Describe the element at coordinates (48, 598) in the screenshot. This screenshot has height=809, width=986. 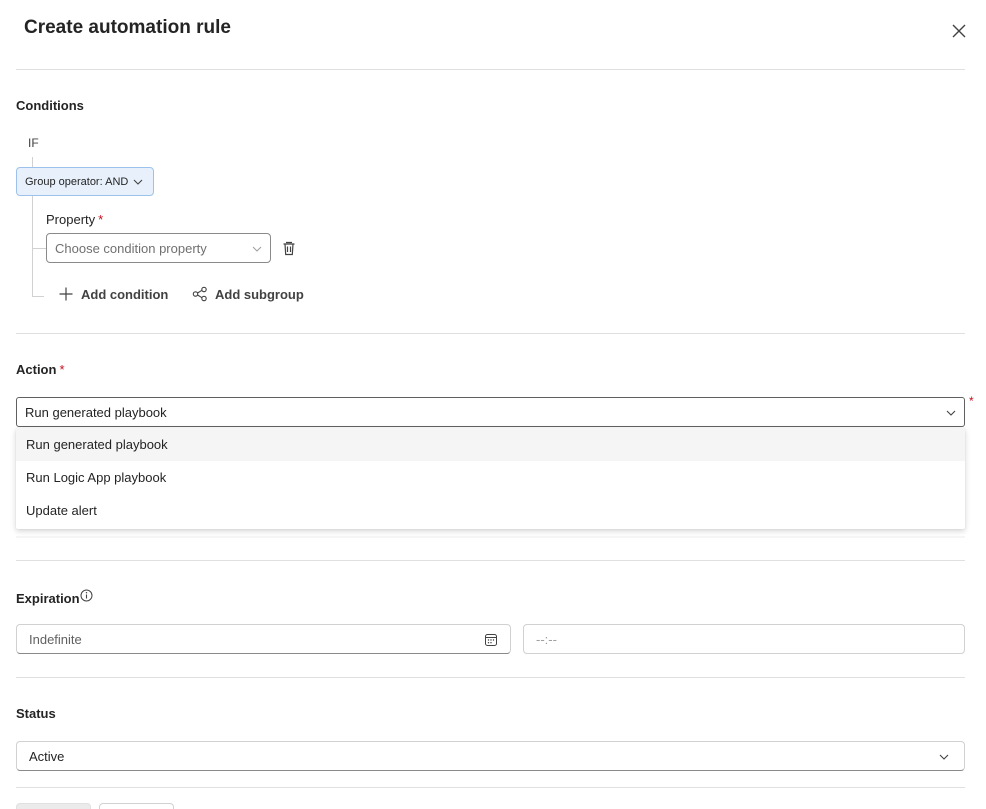
I see `expiration-heading: Expiration` at that location.